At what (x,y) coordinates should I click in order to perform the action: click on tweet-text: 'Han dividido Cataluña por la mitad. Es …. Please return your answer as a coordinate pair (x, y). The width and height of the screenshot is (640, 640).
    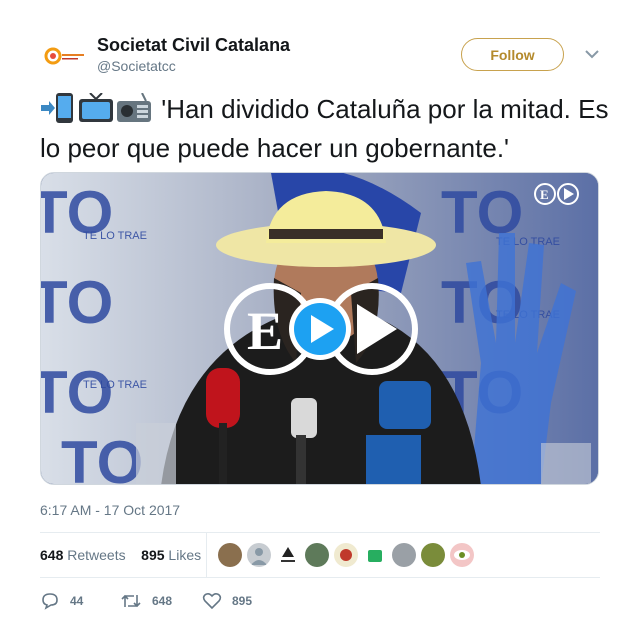
    Looking at the image, I should click on (325, 128).